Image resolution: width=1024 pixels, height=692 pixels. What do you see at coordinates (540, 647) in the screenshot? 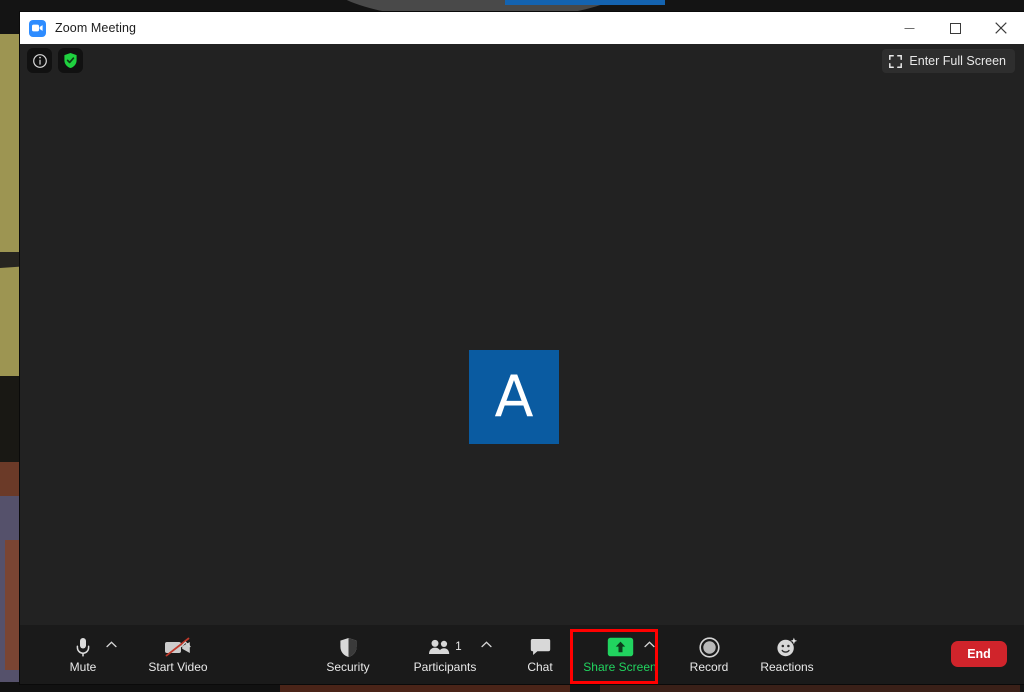
I see `speech-bubble-icon` at bounding box center [540, 647].